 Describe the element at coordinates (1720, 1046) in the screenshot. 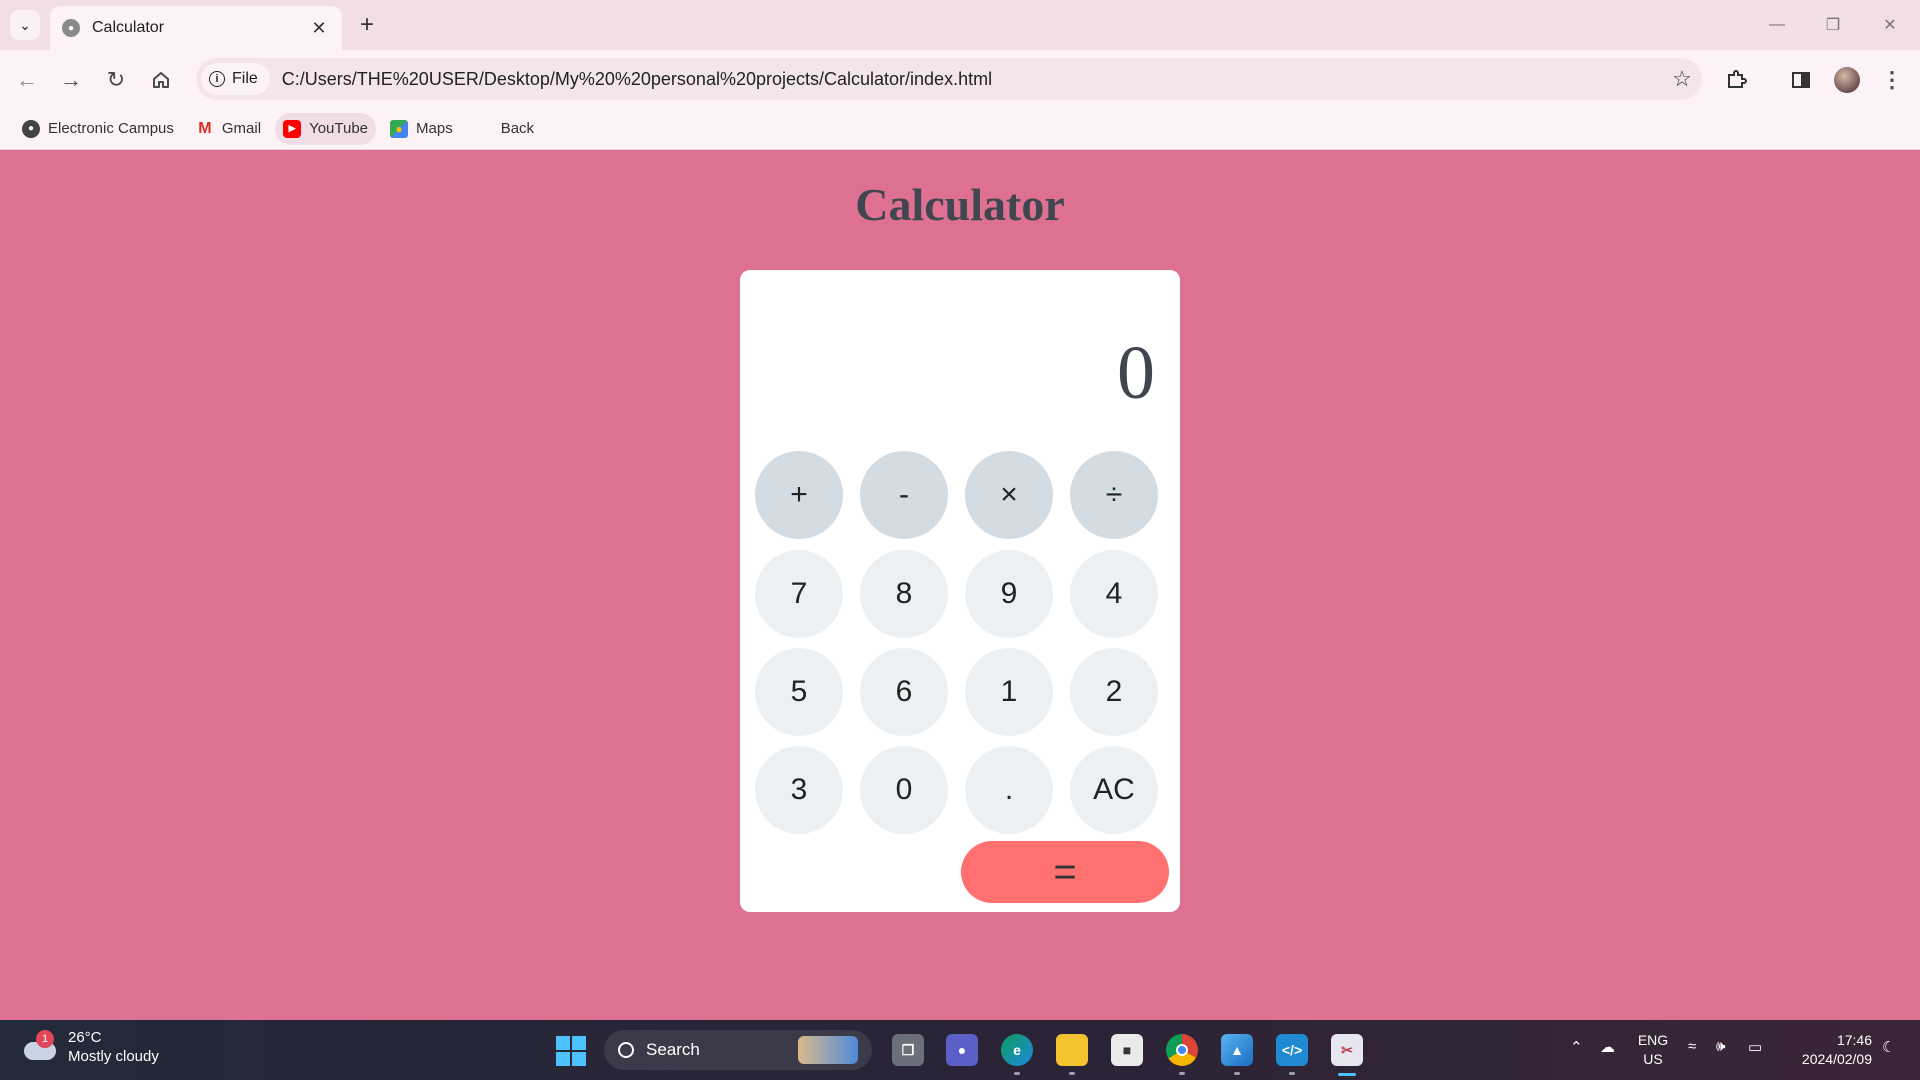

I see `volume-icon: 🕪` at that location.